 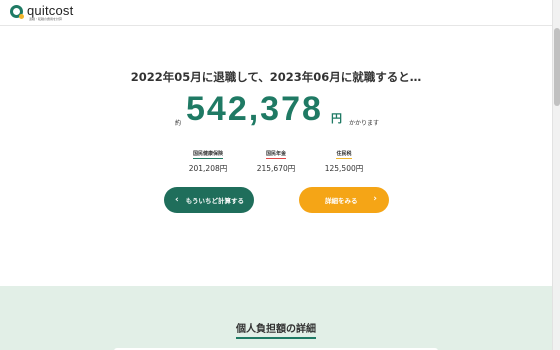 I want to click on site-header: quitcost 退職・転職の費用を計算, so click(x=276, y=13).